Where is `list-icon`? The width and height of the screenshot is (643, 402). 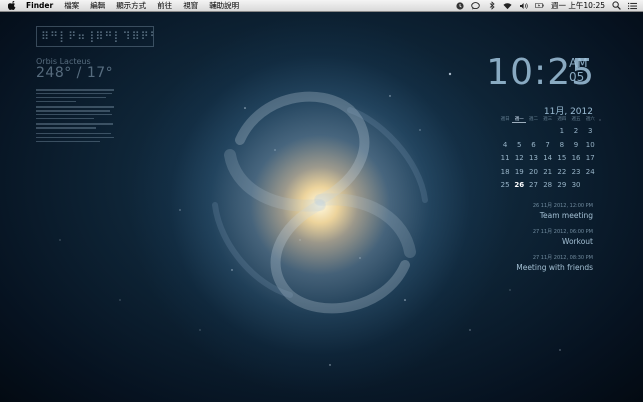
list-icon is located at coordinates (632, 5).